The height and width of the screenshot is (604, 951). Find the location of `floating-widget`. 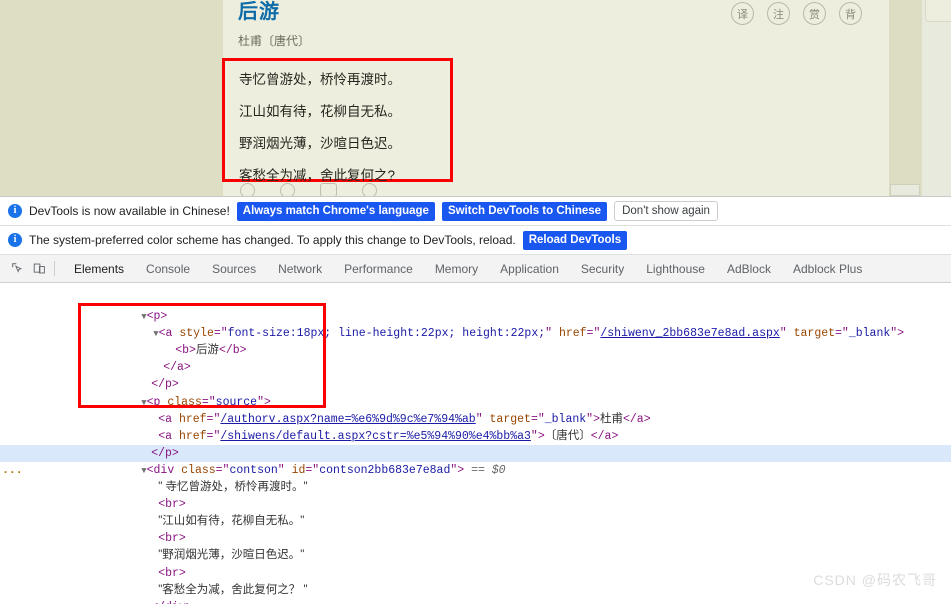

floating-widget is located at coordinates (938, 11).